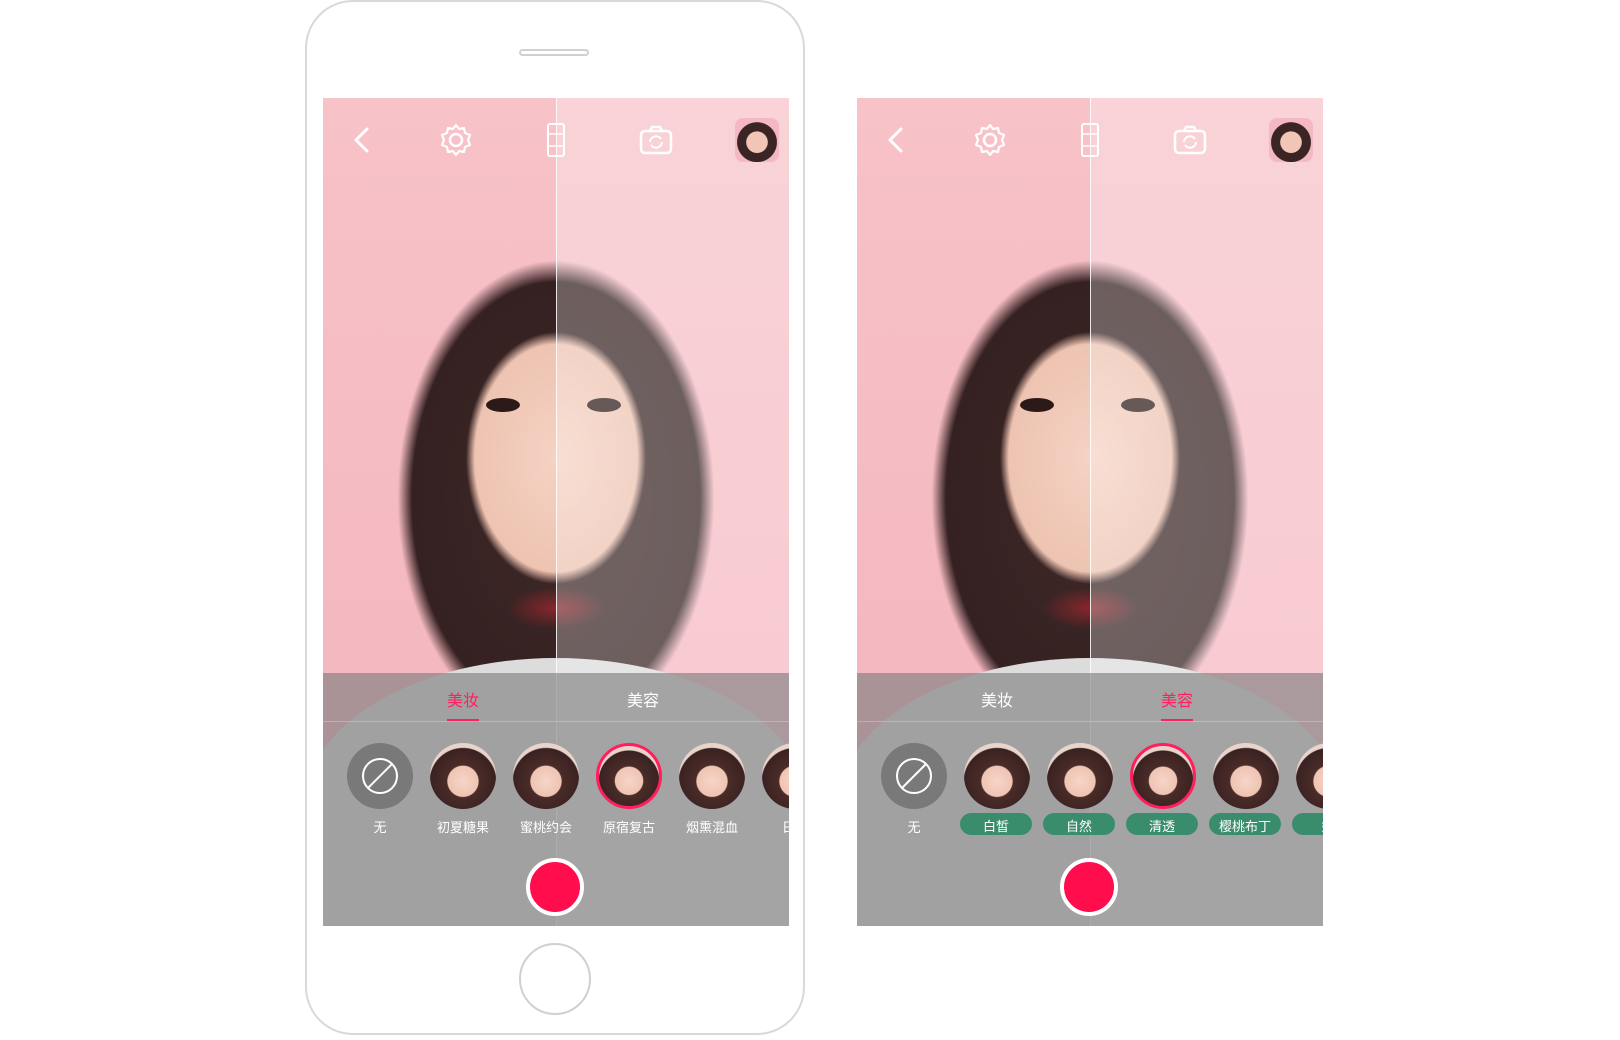 The width and height of the screenshot is (1620, 1040). What do you see at coordinates (1307, 825) in the screenshot?
I see `style-label: 奶` at bounding box center [1307, 825].